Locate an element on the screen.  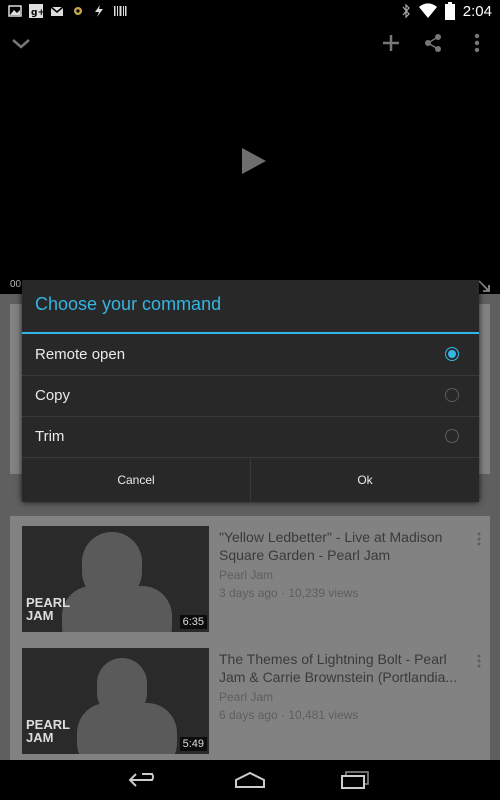
svg-text: g+ is located at coordinates (37, 13).